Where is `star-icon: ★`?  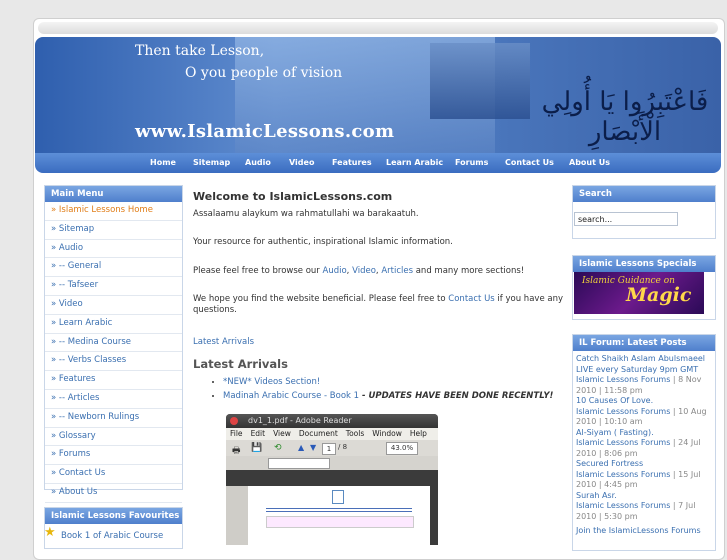
star-icon: ★ is located at coordinates (50, 532).